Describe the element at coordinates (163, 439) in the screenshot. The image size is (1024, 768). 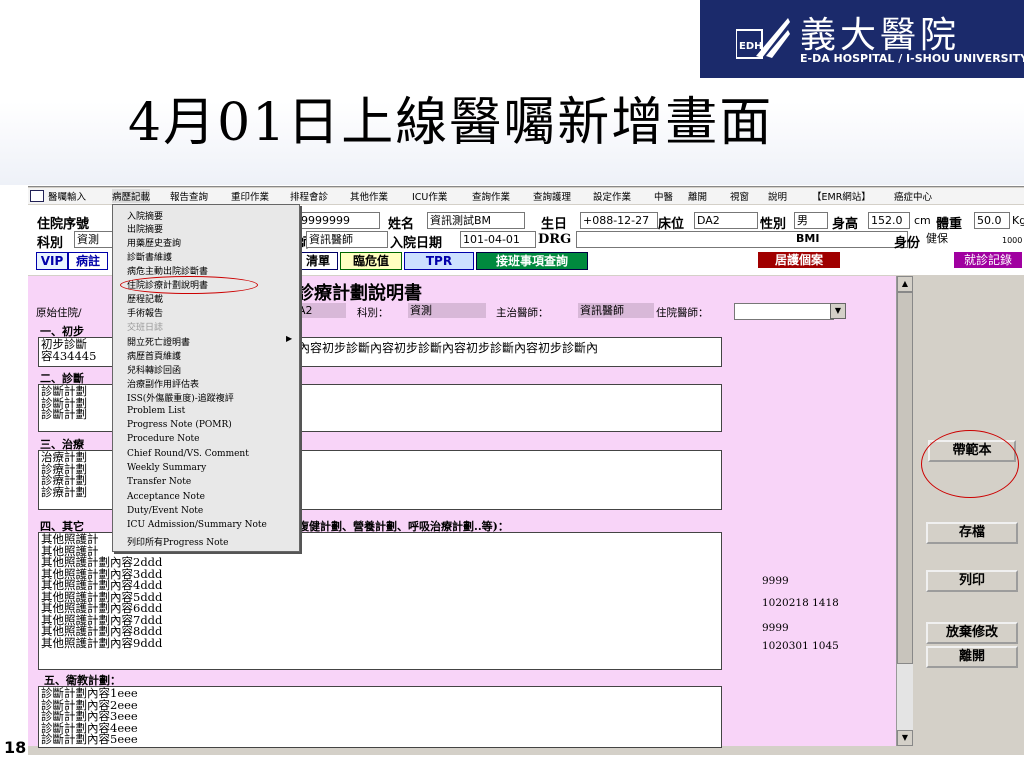
I see `dd-procedure-note: Procedure Note` at that location.